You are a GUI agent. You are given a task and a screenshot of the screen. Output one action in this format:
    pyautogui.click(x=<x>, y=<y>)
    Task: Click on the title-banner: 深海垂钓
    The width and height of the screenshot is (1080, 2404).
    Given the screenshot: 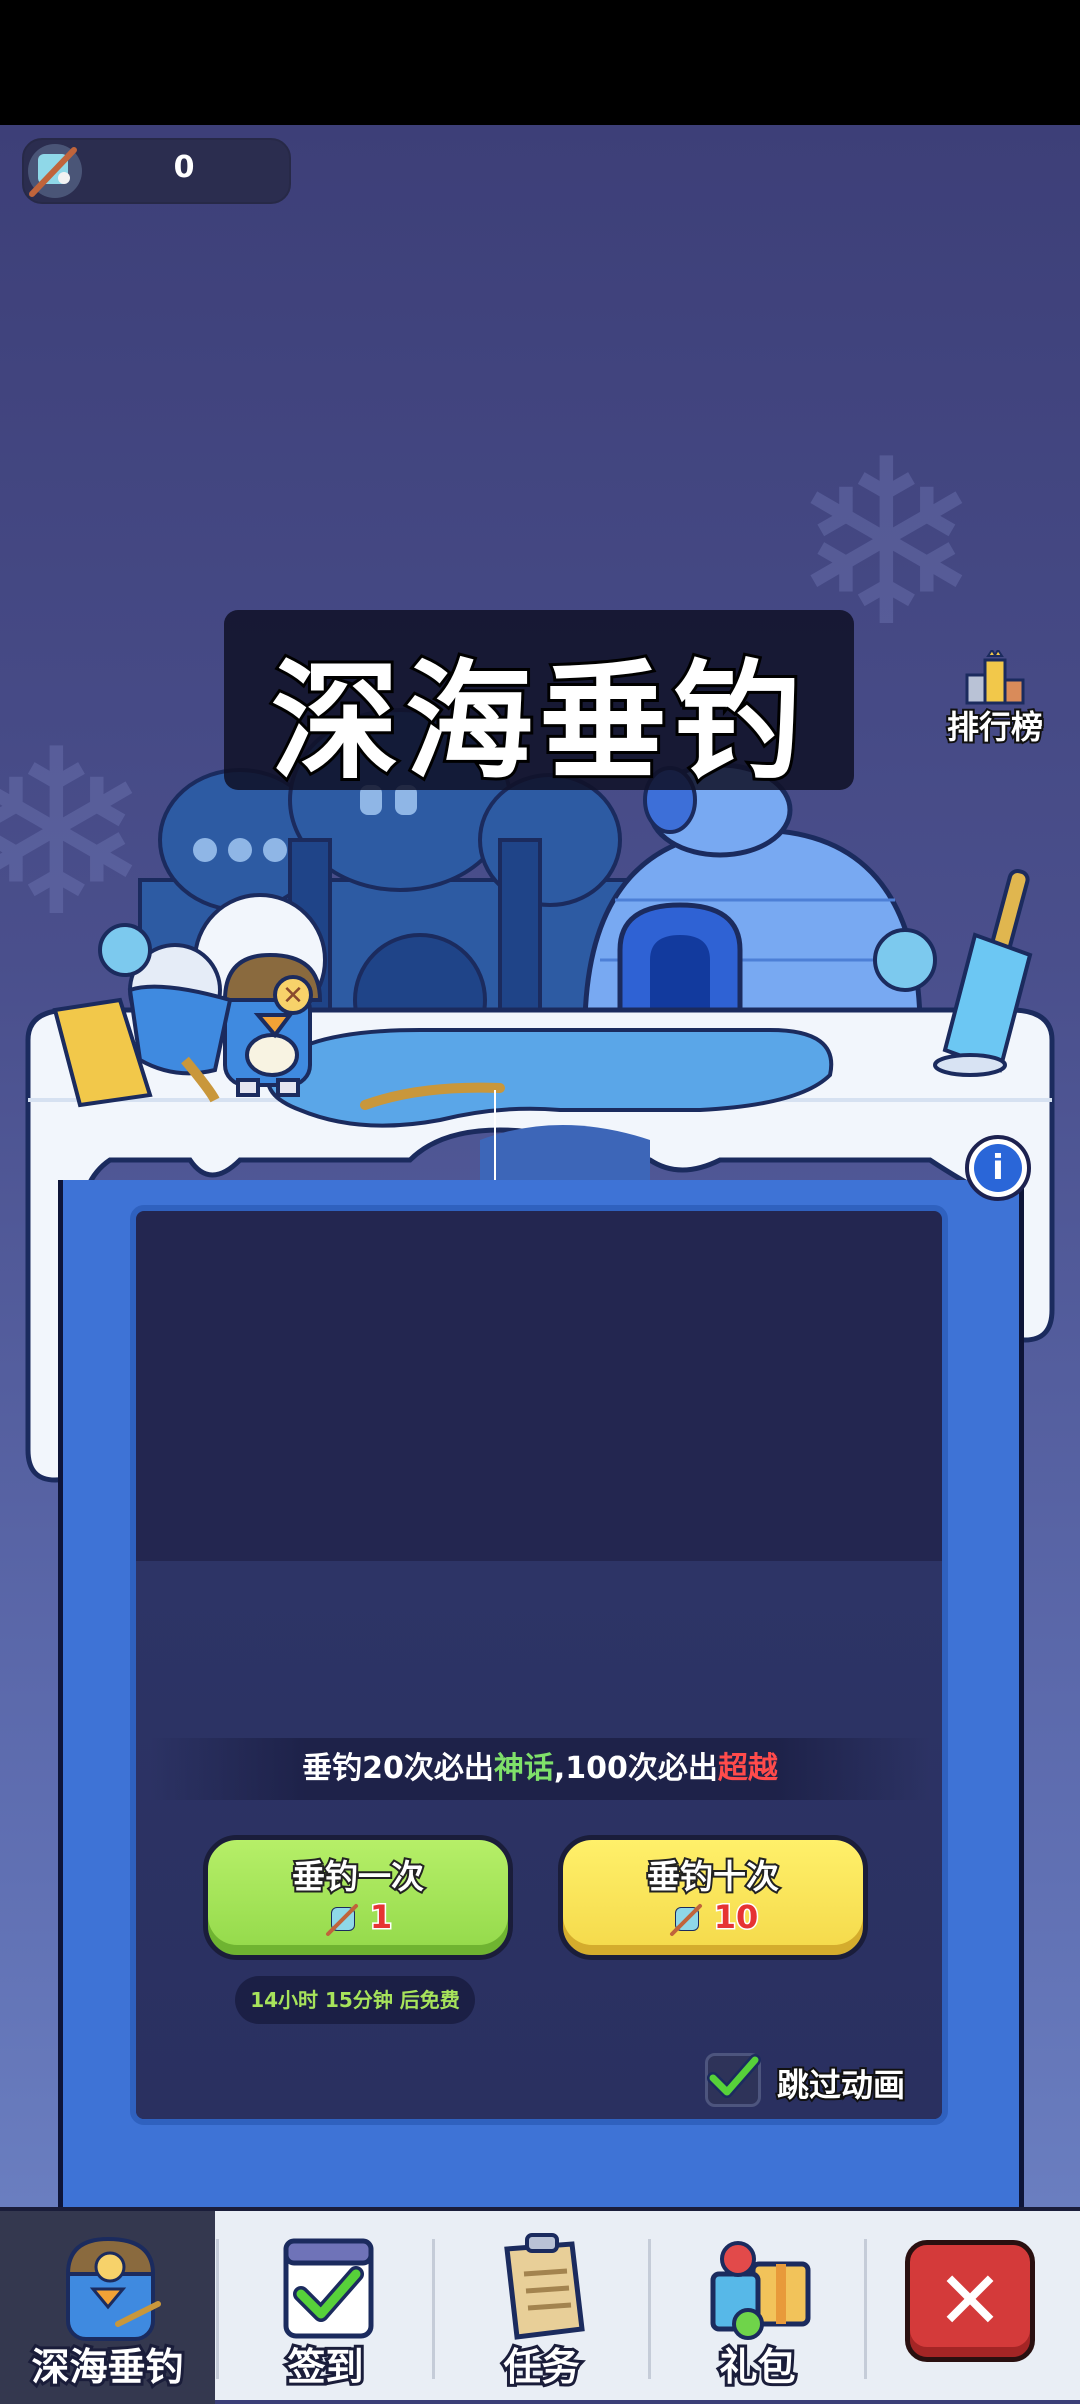 What is the action you would take?
    pyautogui.click(x=539, y=705)
    